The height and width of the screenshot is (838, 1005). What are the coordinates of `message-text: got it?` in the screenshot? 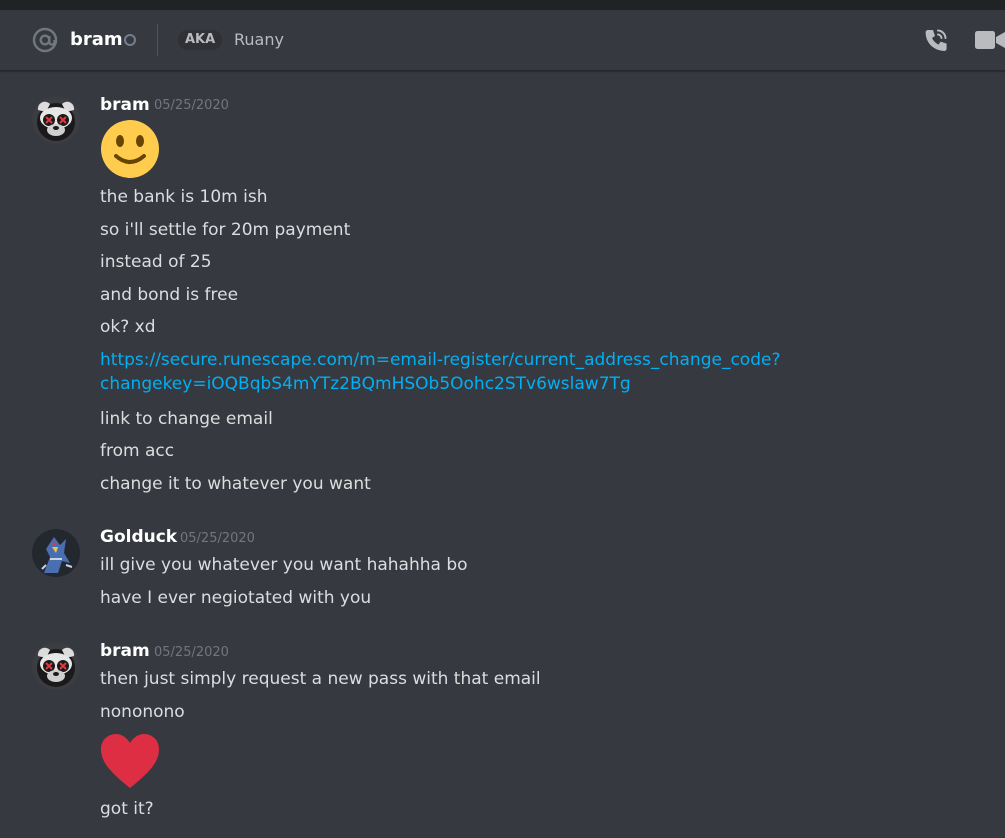 It's located at (127, 809).